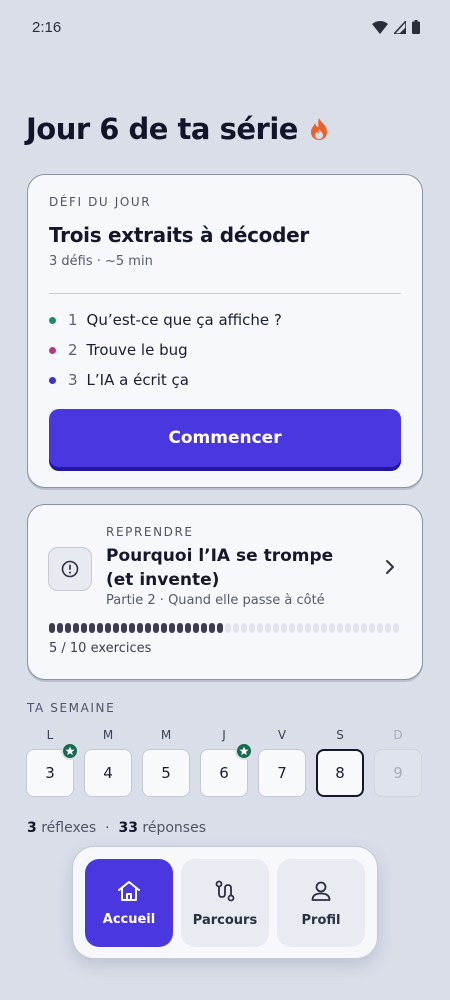  I want to click on star-badge-icon, so click(244, 751).